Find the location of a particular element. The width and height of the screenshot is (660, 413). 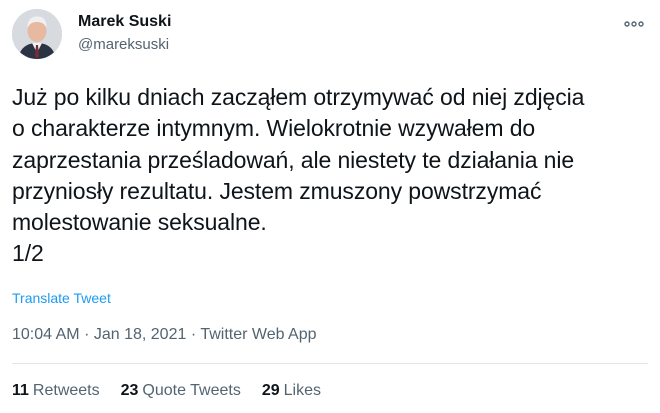

tweet-time: 10:04 AM is located at coordinates (46, 334).